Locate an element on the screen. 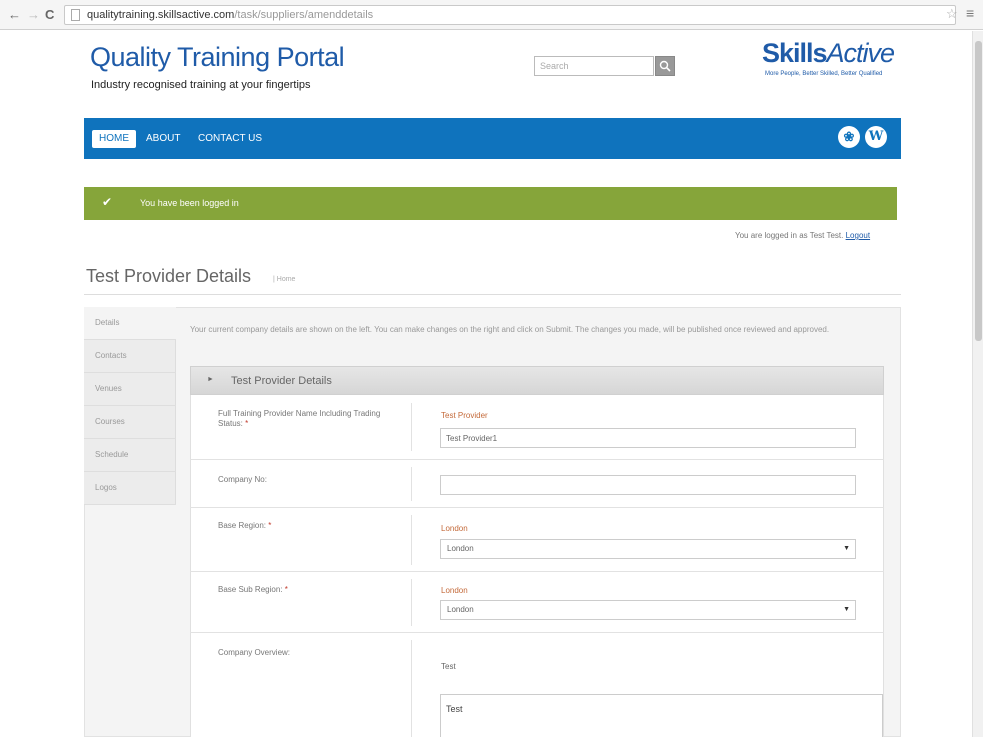 Image resolution: width=983 pixels, height=737 pixels. base-sub-region-label: Base Sub Region: * is located at coordinates (253, 590).